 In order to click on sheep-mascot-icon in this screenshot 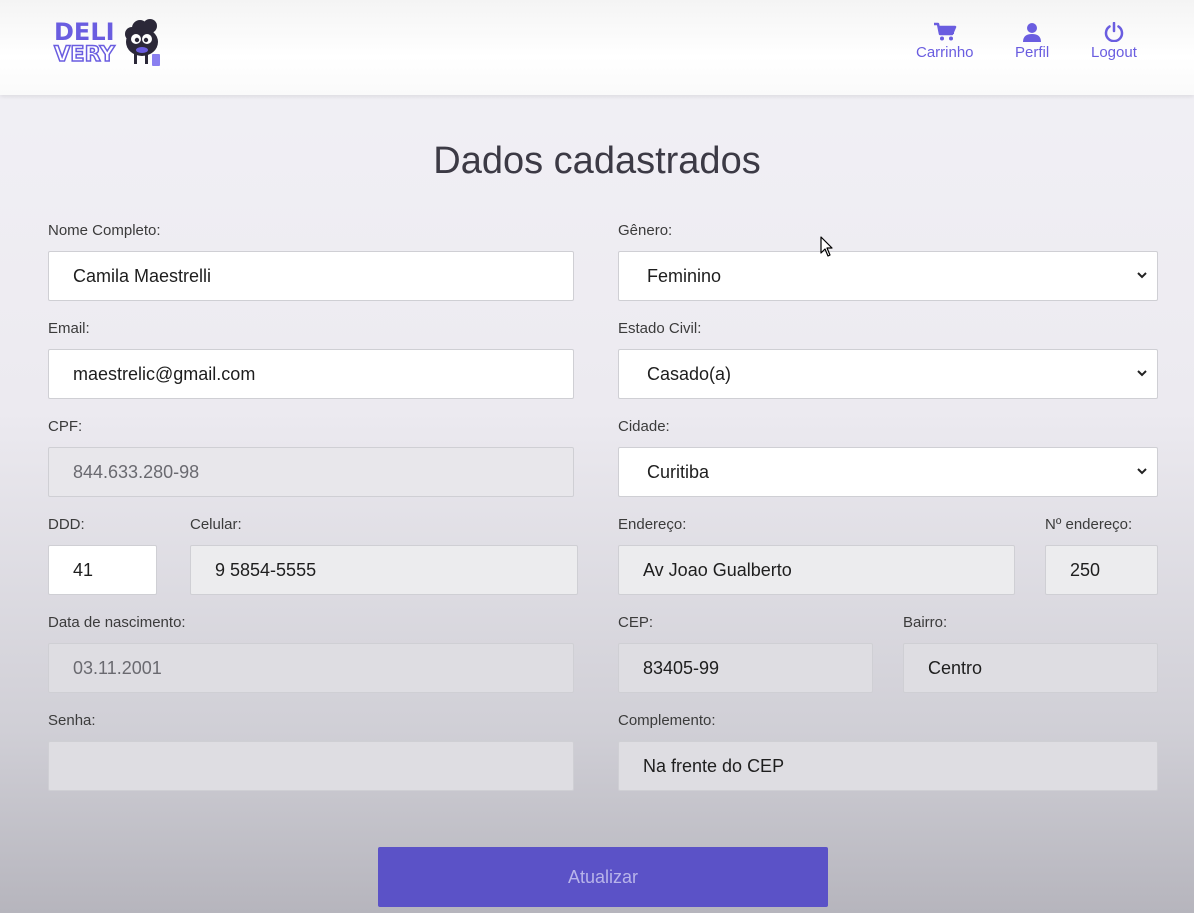, I will do `click(142, 42)`.